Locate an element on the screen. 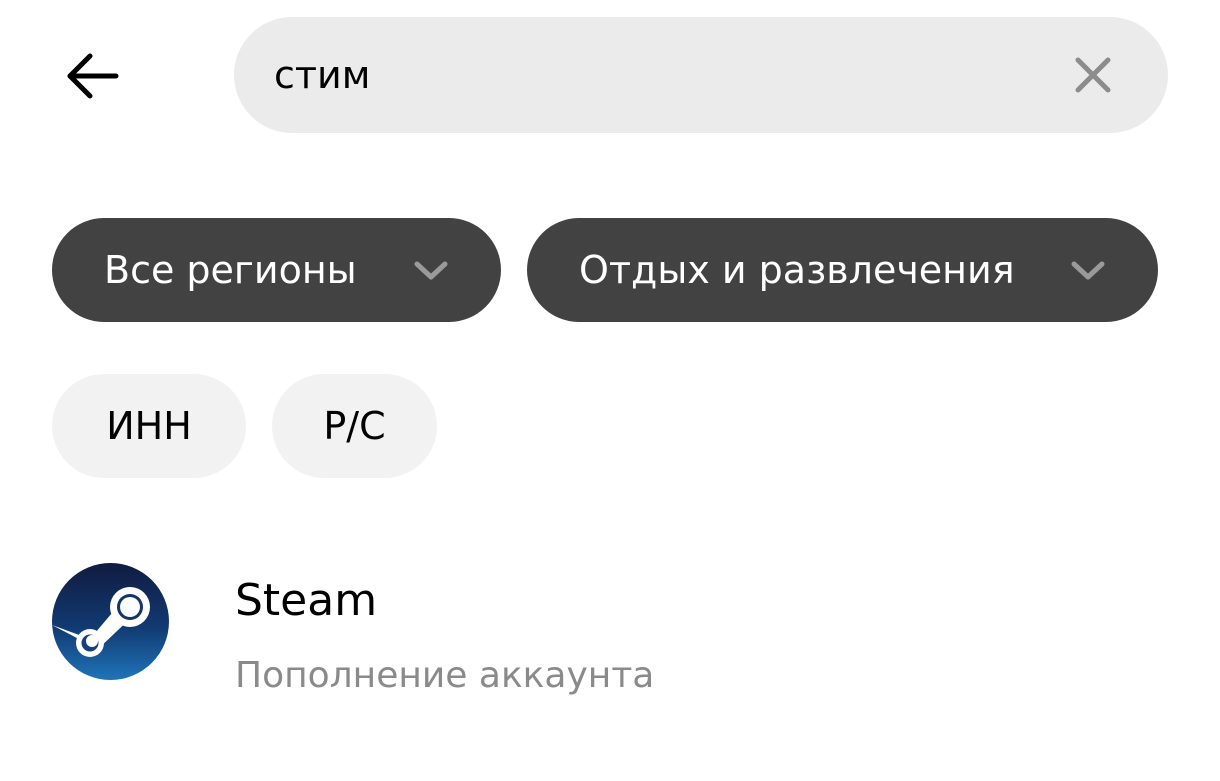 Image resolution: width=1220 pixels, height=781 pixels. region-dropdown: Все регионы is located at coordinates (276, 270).